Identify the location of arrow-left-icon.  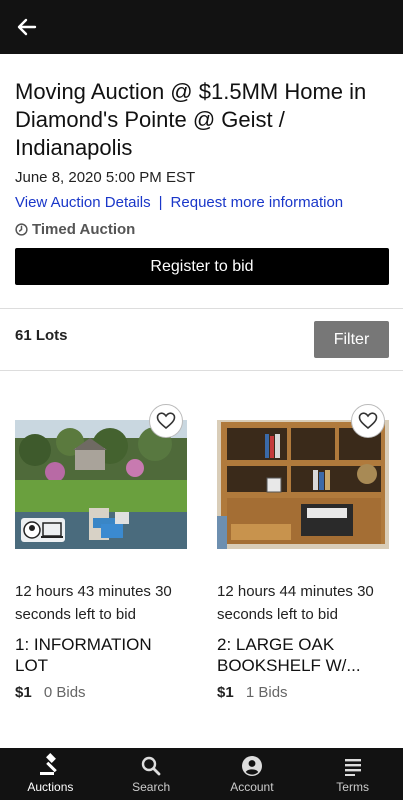
(27, 27).